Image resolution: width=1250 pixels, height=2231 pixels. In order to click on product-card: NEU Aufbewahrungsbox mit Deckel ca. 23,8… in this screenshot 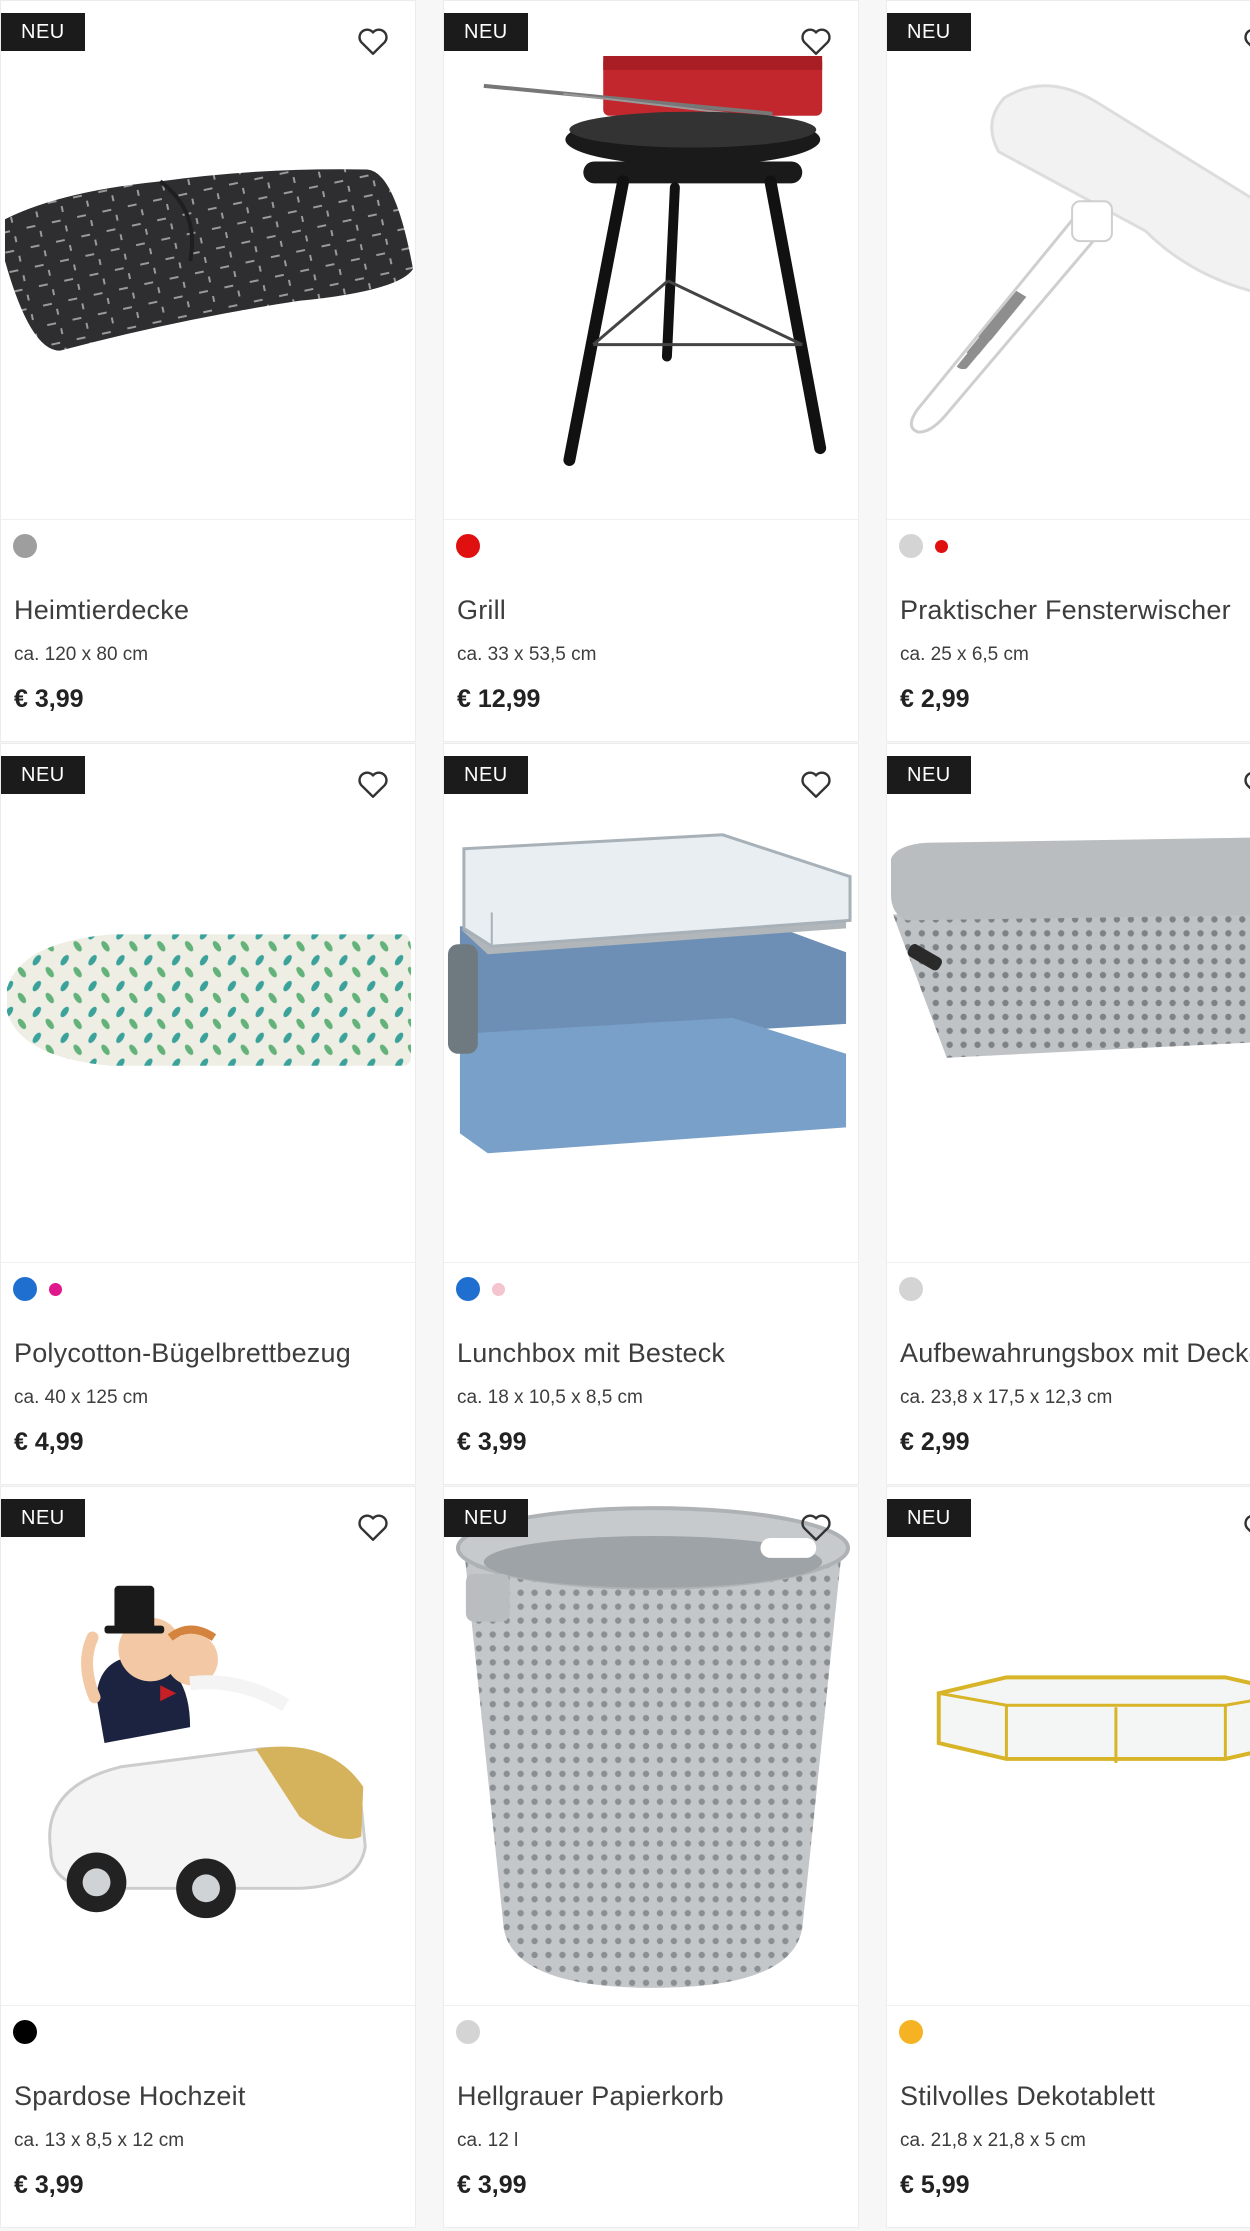, I will do `click(1068, 1114)`.